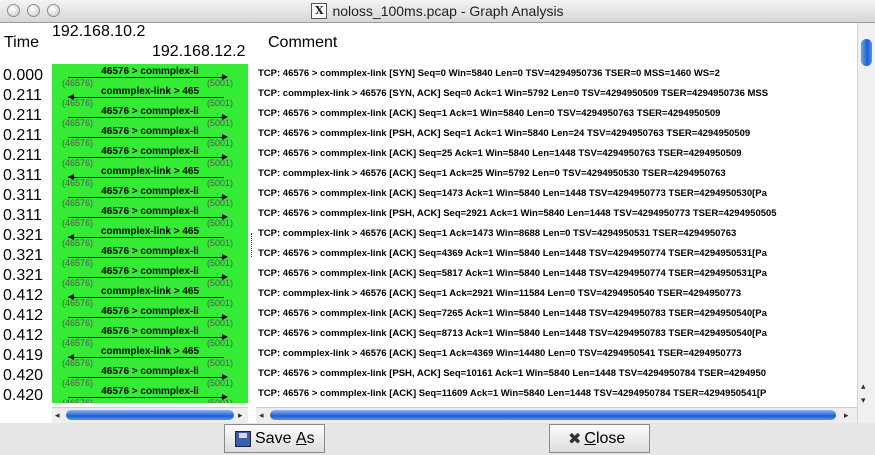 The height and width of the screenshot is (455, 875). I want to click on window-title: noloss_100ms.pcap - Graph Analysis, so click(448, 11).